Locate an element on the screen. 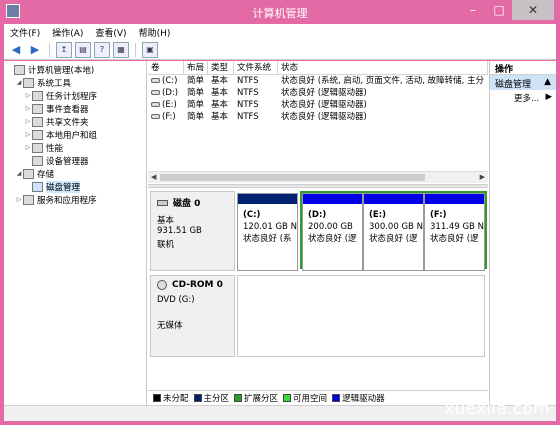 The image size is (560, 425). tree-item-label: 事件查看器 is located at coordinates (67, 109).